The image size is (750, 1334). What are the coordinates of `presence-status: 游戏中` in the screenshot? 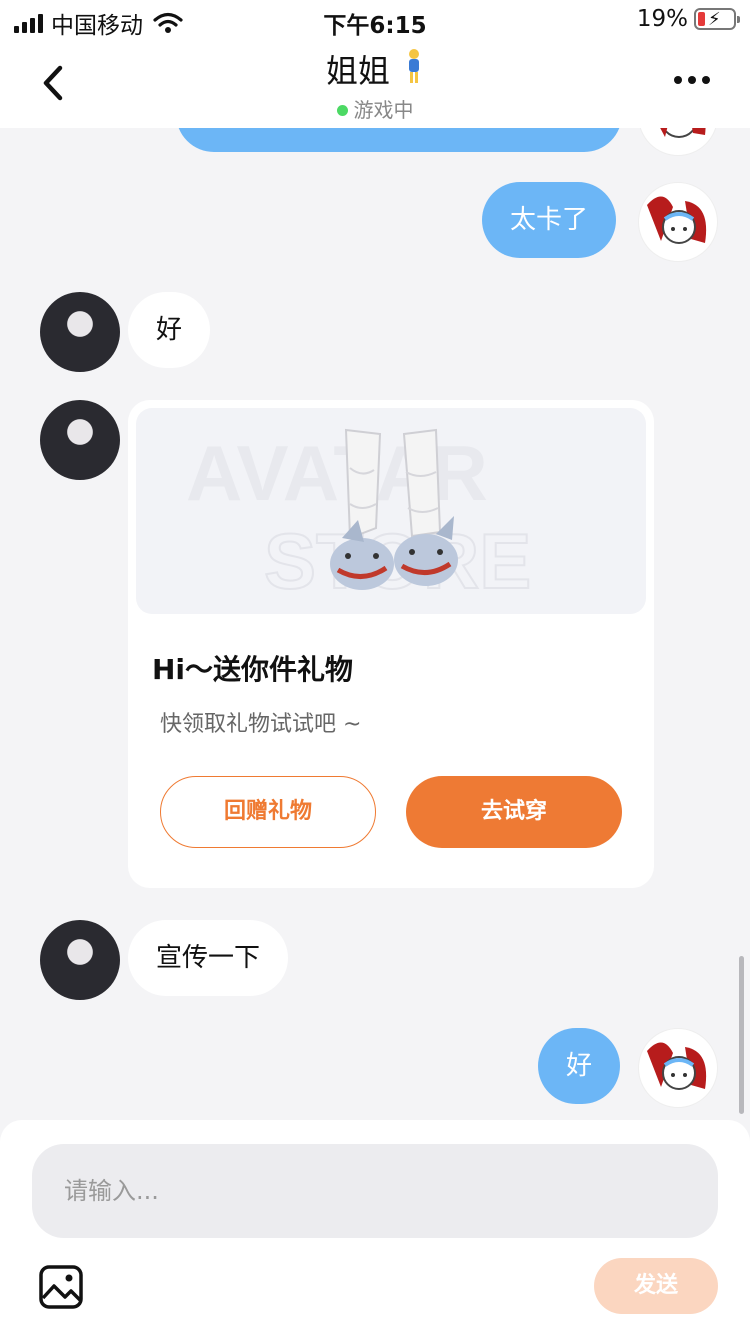 It's located at (375, 108).